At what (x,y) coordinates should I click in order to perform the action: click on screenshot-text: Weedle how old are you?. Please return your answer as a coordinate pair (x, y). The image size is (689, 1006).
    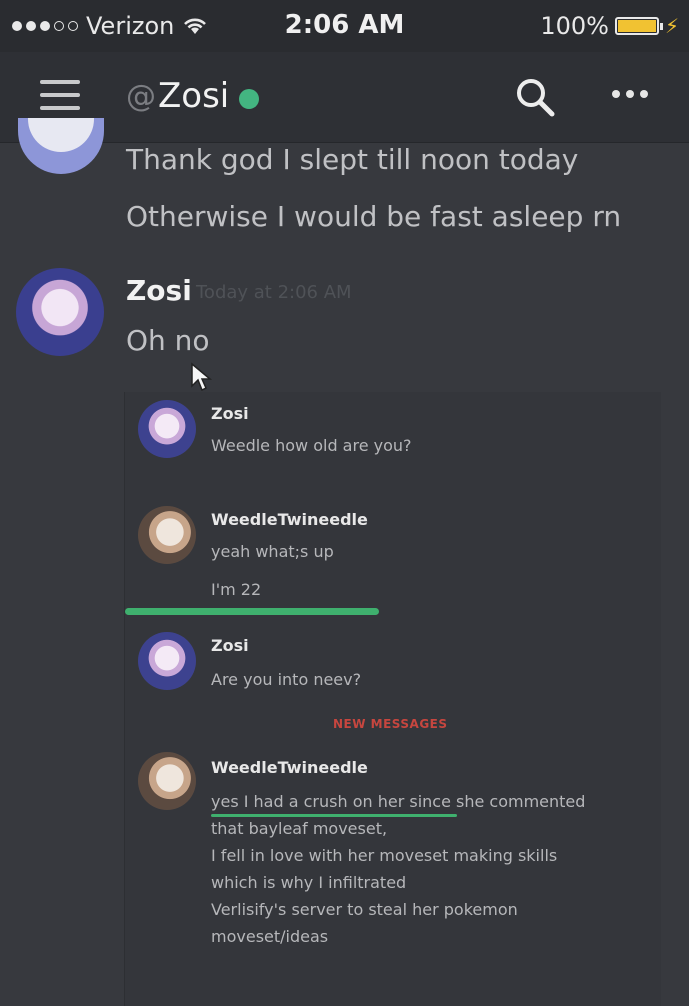
    Looking at the image, I should click on (311, 445).